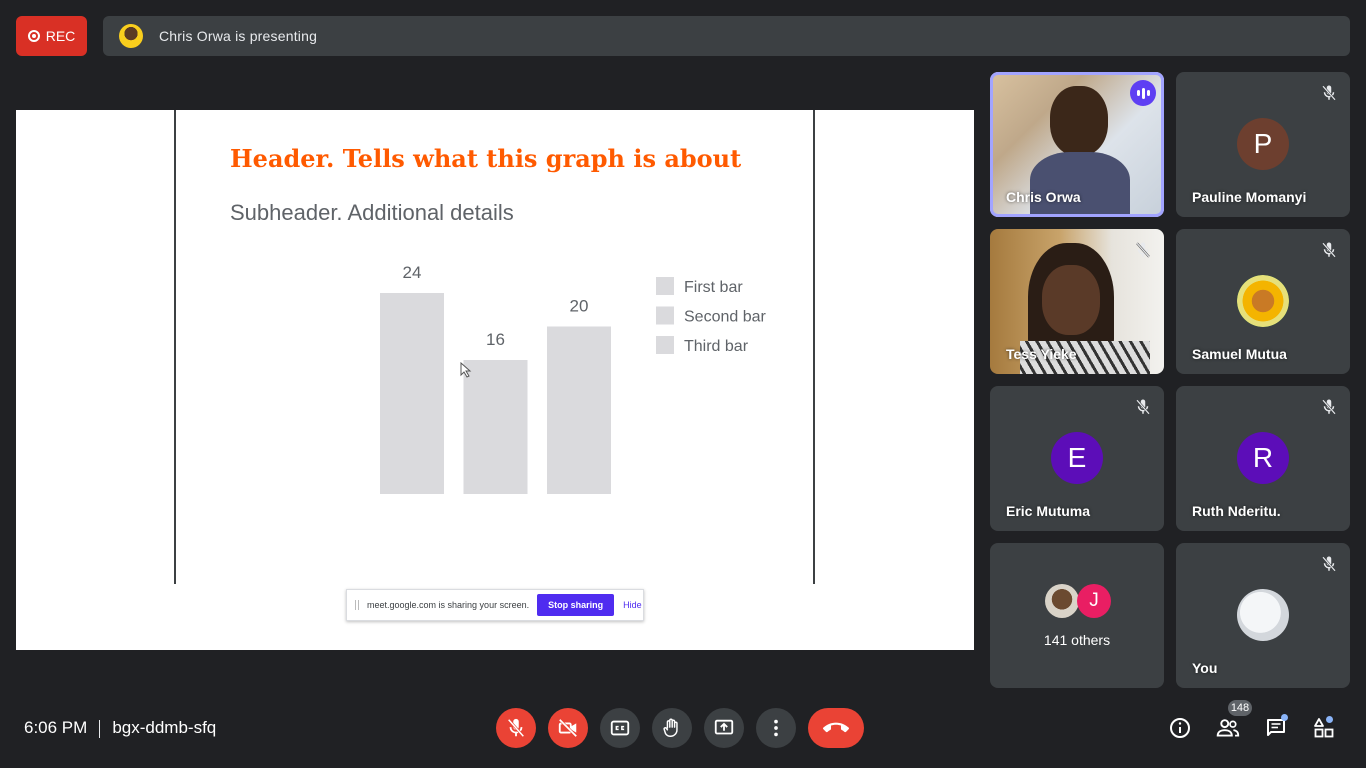  What do you see at coordinates (164, 727) in the screenshot?
I see `meeting-code: bgx-ddmb-sfq` at bounding box center [164, 727].